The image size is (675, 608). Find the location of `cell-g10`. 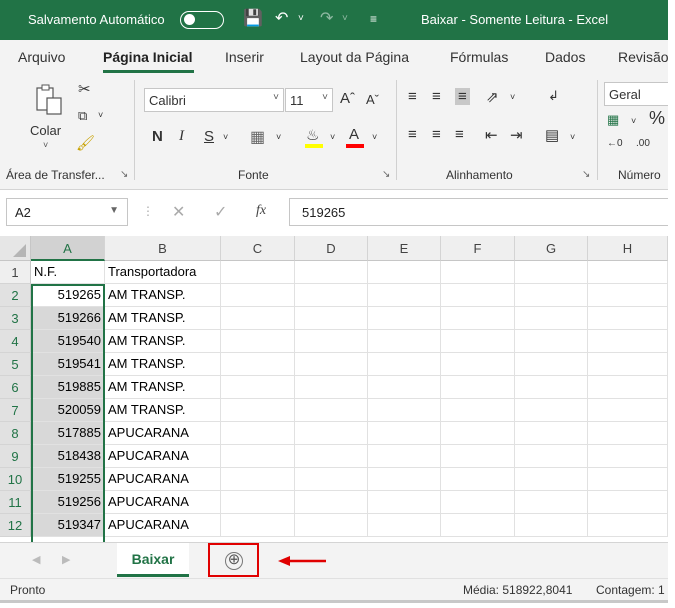

cell-g10 is located at coordinates (551, 479).